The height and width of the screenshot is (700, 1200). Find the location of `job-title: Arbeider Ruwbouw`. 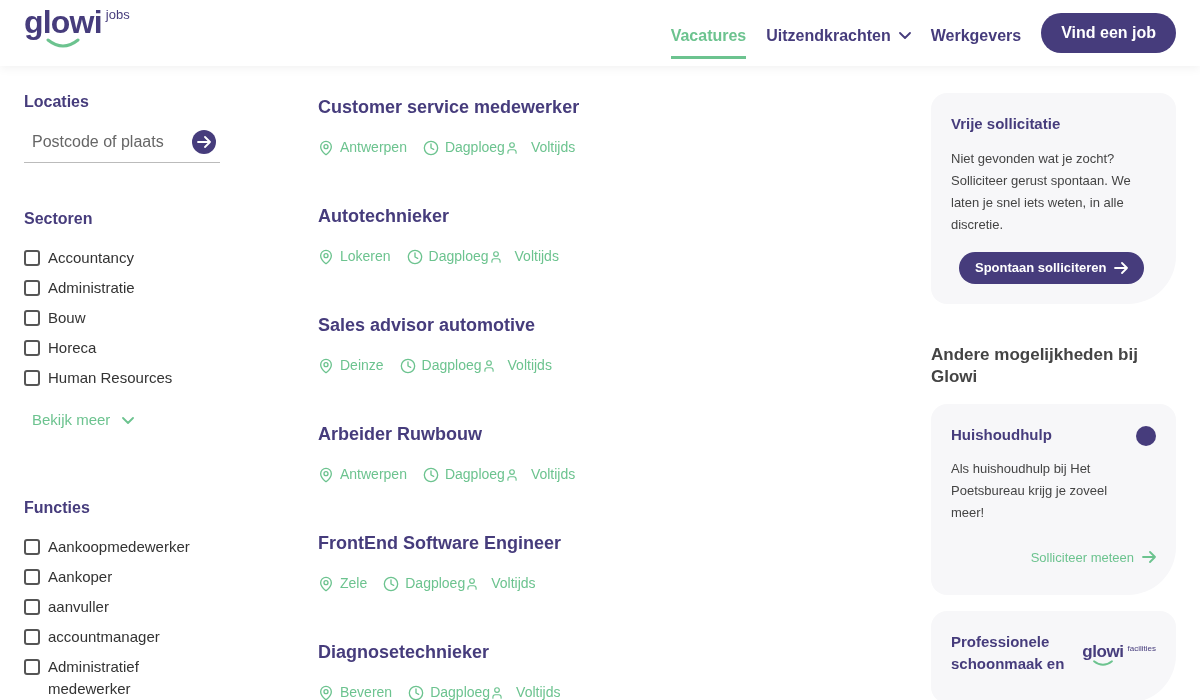

job-title: Arbeider Ruwbouw is located at coordinates (578, 434).